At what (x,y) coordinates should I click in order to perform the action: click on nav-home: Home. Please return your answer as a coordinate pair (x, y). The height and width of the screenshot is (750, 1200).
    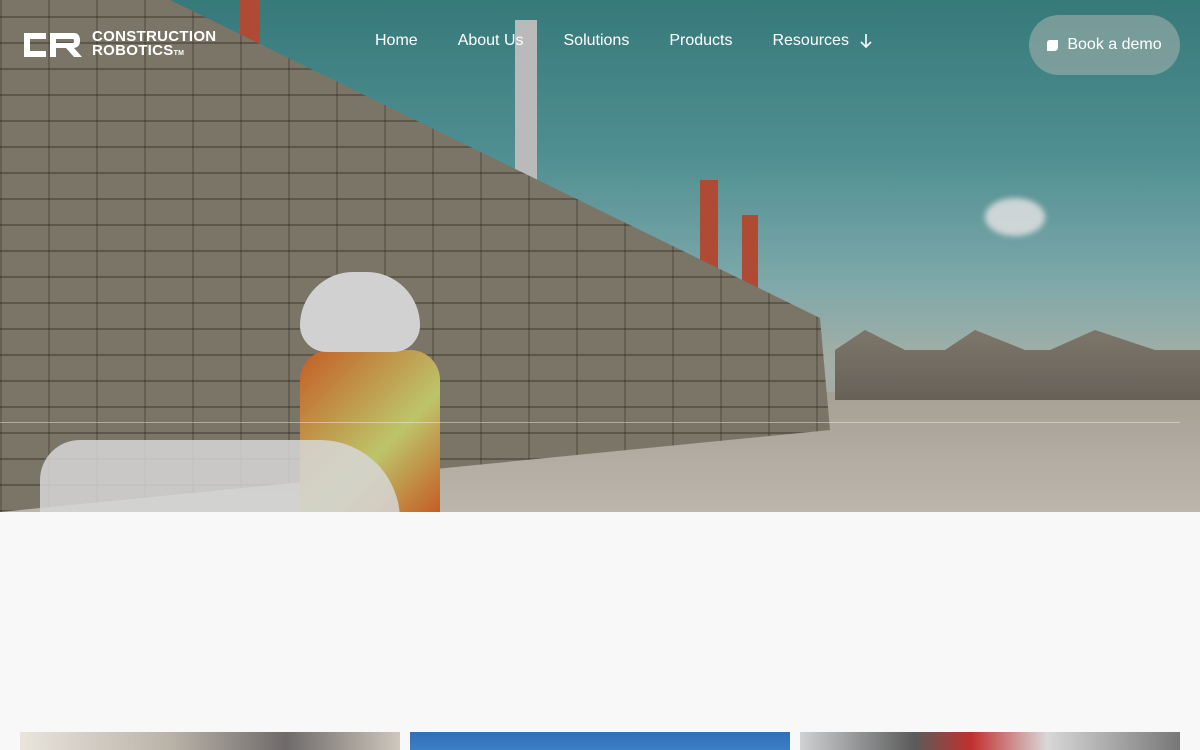
    Looking at the image, I should click on (396, 41).